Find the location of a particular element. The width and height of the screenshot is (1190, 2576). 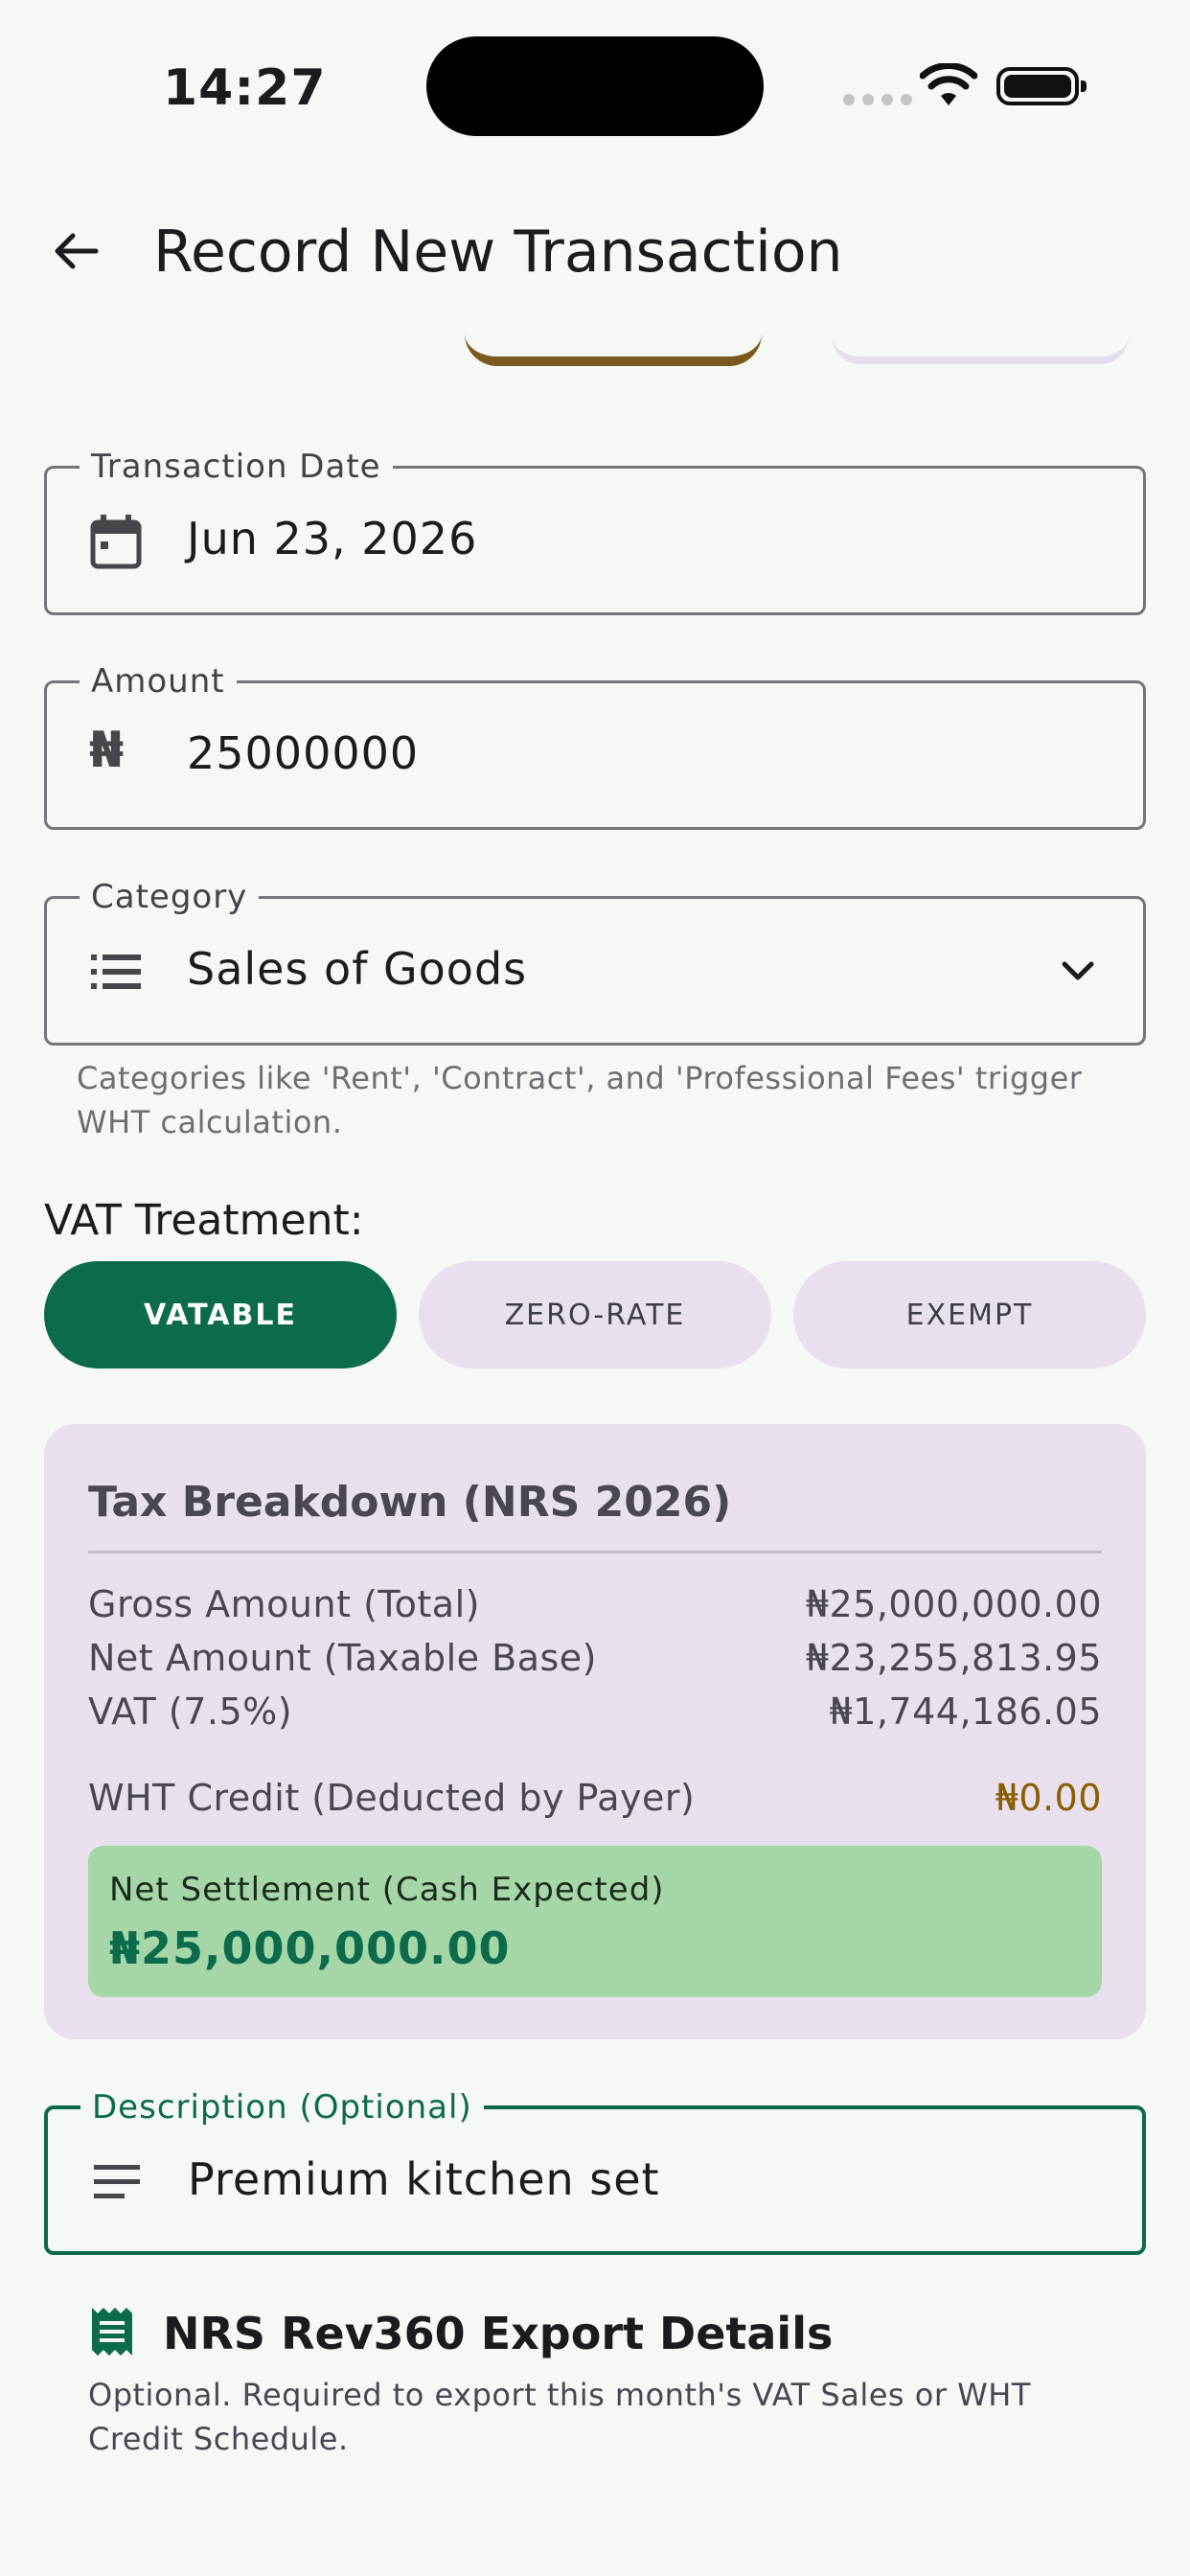

page-title: Record New Transaction is located at coordinates (498, 252).